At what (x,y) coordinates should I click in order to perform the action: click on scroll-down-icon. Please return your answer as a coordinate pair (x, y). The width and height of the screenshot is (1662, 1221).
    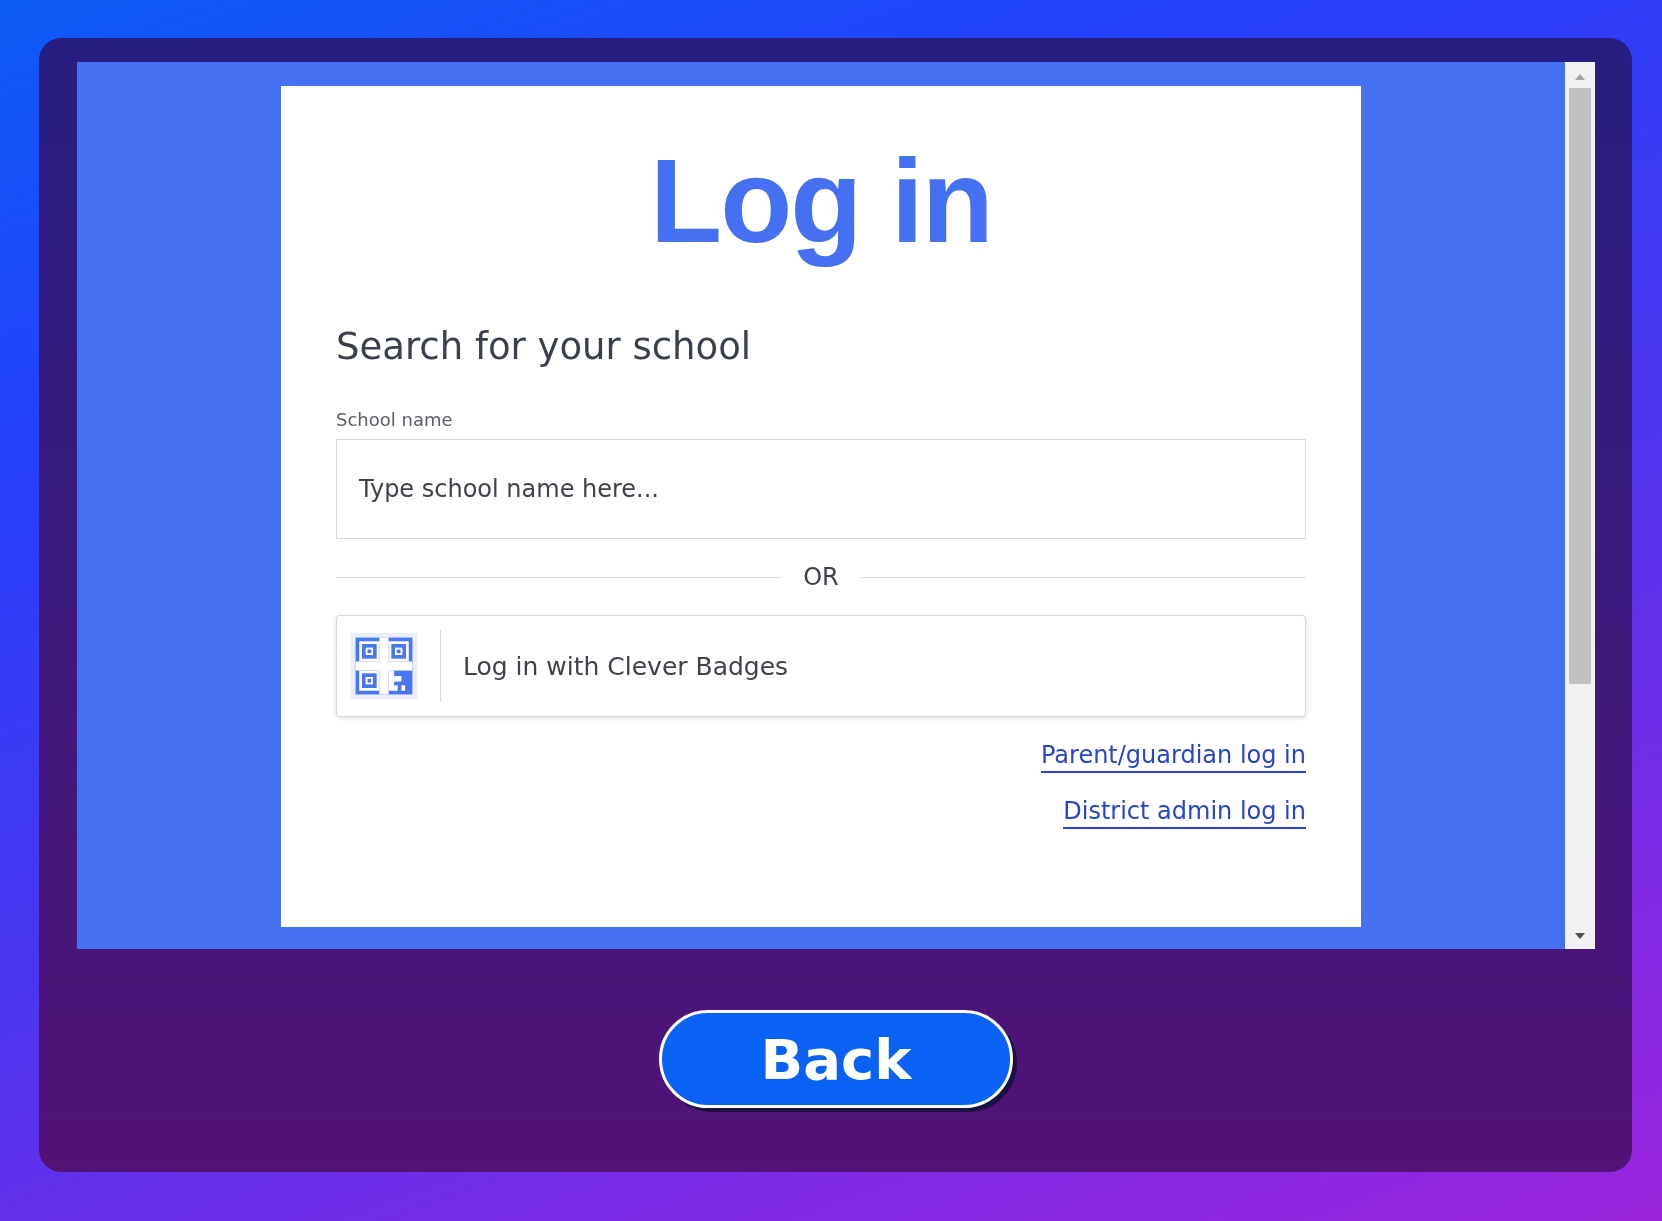
    Looking at the image, I should click on (1580, 936).